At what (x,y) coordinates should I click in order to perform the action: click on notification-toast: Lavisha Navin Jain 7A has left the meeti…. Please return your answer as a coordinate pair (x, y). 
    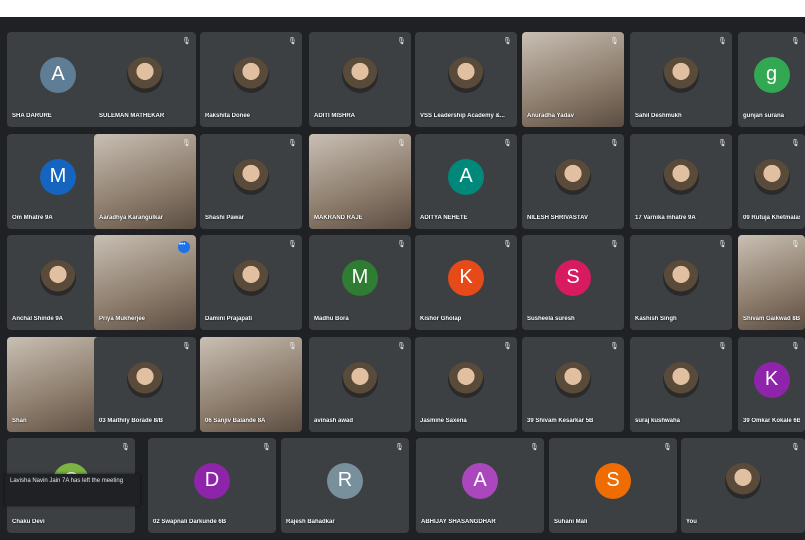
    Looking at the image, I should click on (72, 490).